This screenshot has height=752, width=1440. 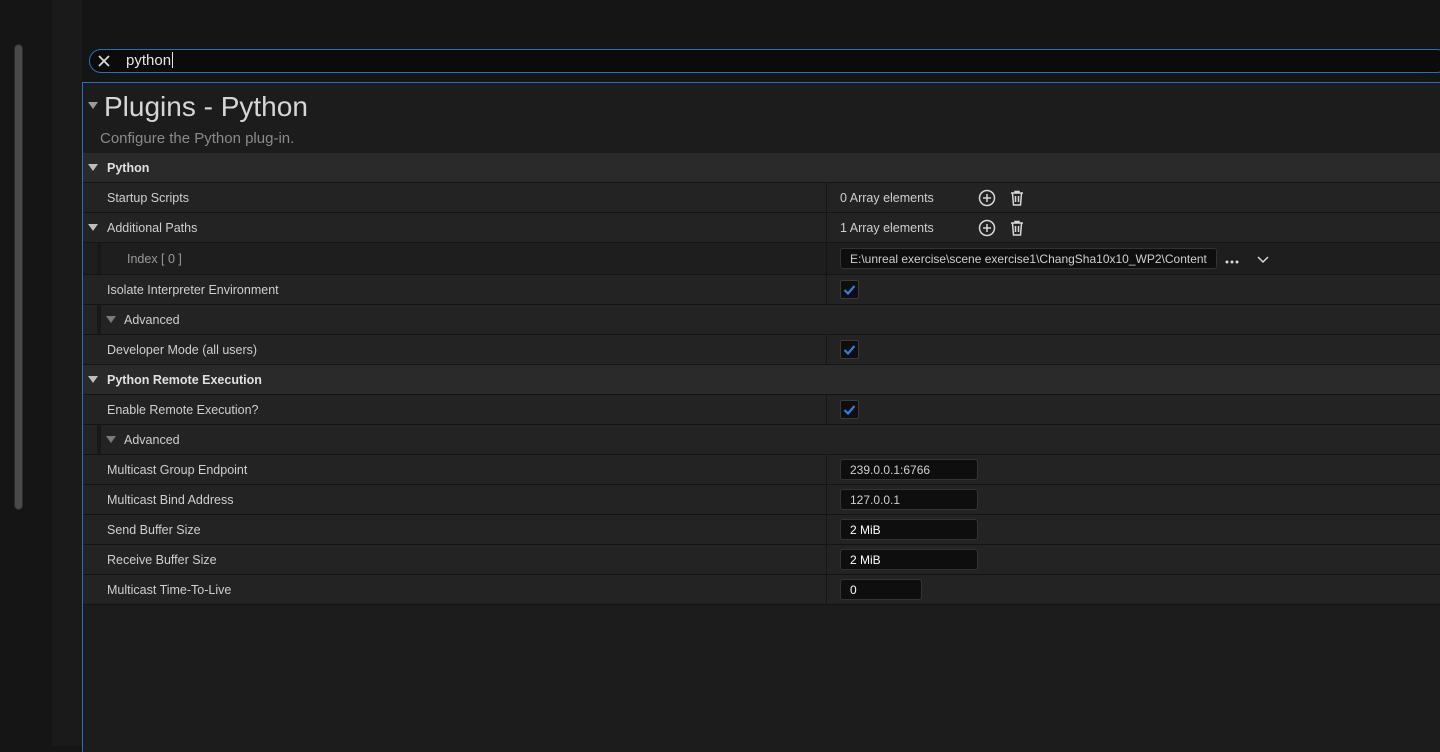 What do you see at coordinates (182, 350) in the screenshot?
I see `property-label: Developer Mode (all users)` at bounding box center [182, 350].